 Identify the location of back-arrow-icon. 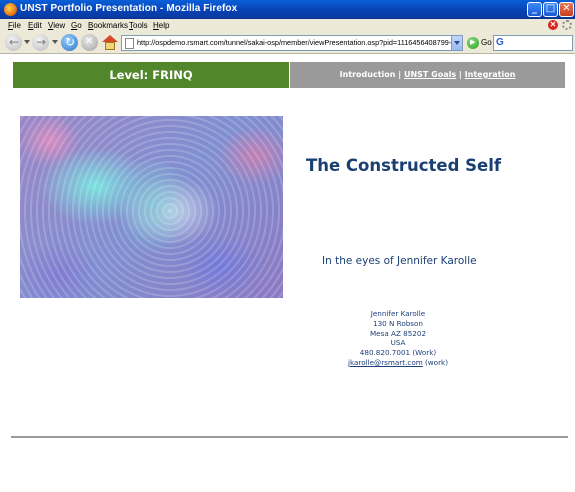
(13, 42).